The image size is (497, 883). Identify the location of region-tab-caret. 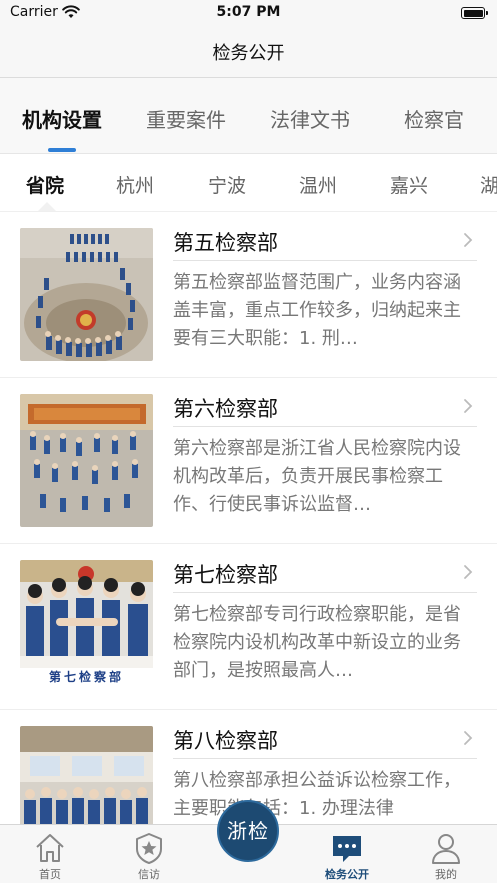
(47, 206).